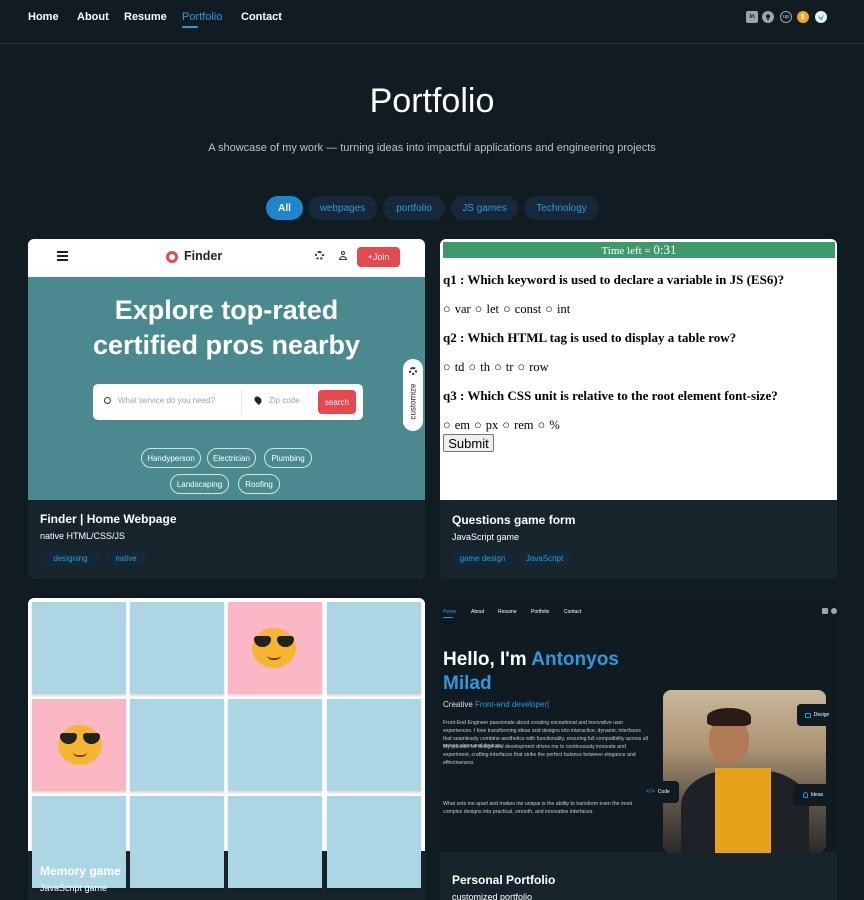 Image resolution: width=864 pixels, height=900 pixels. I want to click on filter-js-games: JS games, so click(484, 208).